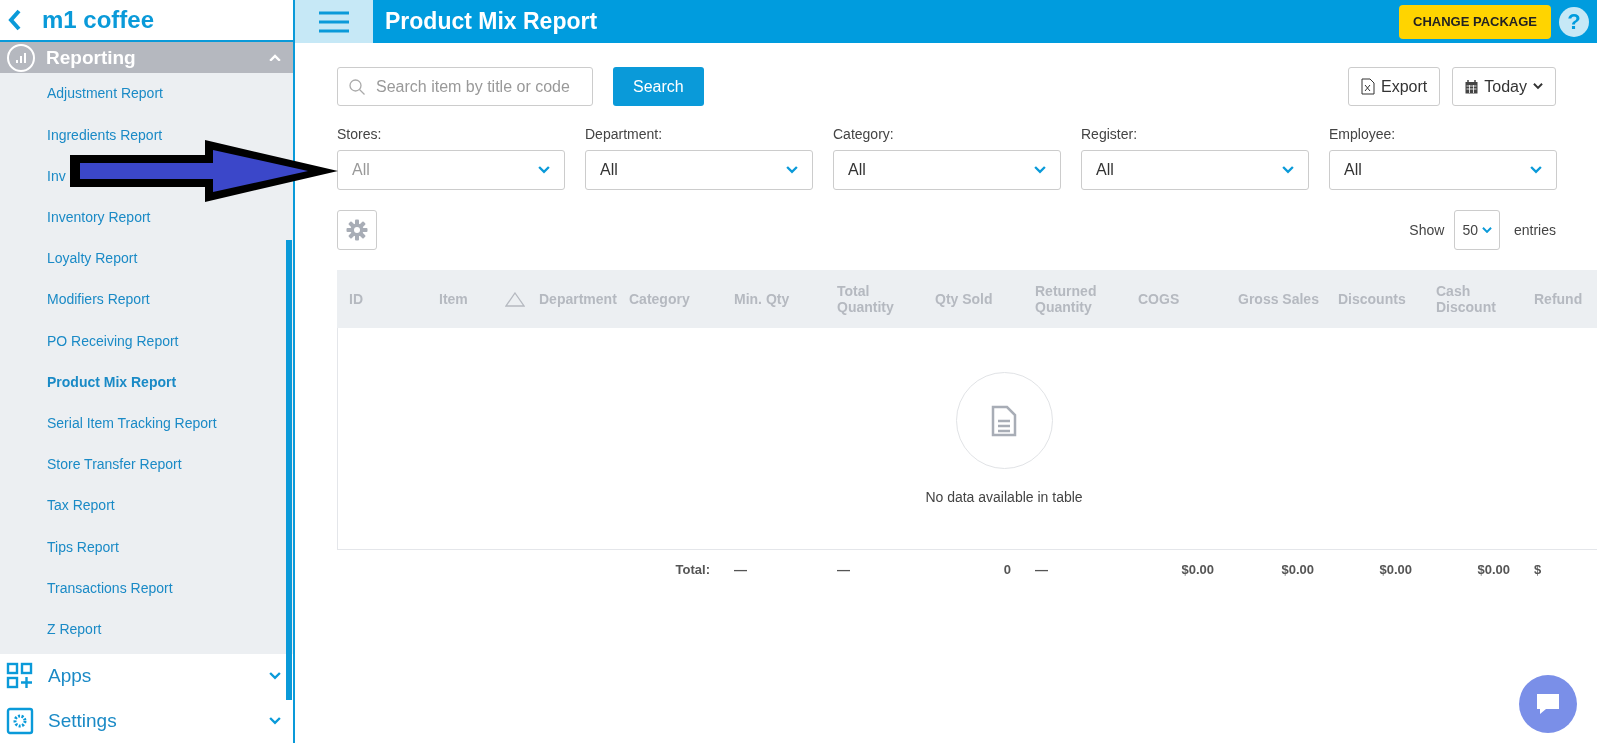 This screenshot has height=743, width=1597. I want to click on sidebar-item: PO Receiving Report, so click(113, 341).